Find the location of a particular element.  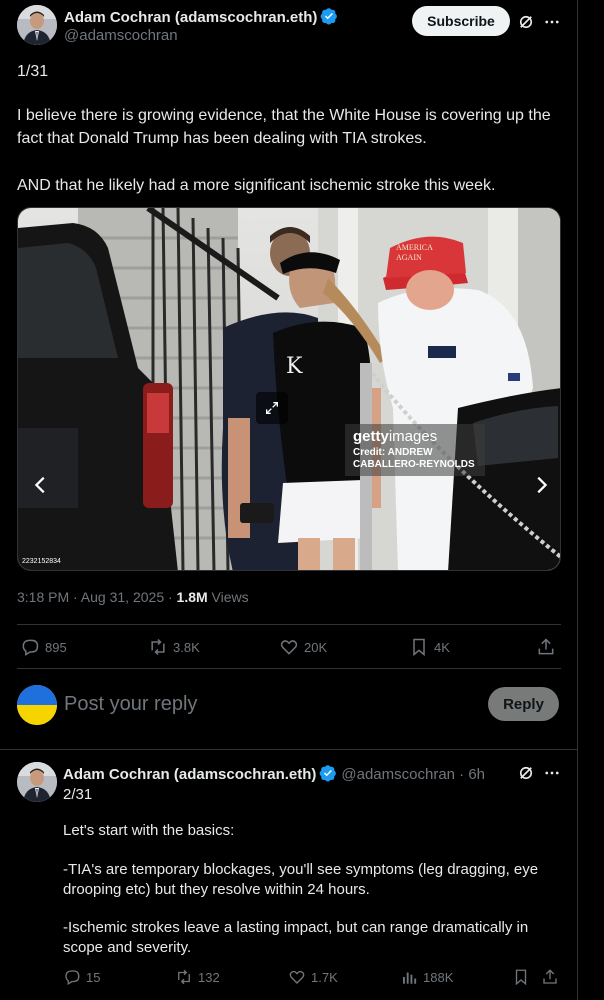

author-avatar is located at coordinates (37, 25).